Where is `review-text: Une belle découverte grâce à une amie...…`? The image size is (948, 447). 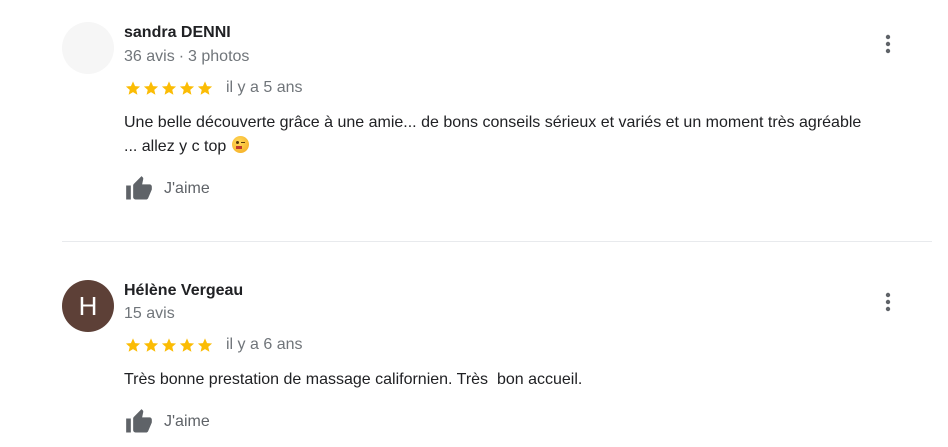 review-text: Une belle découverte grâce à une amie...… is located at coordinates (529, 135).